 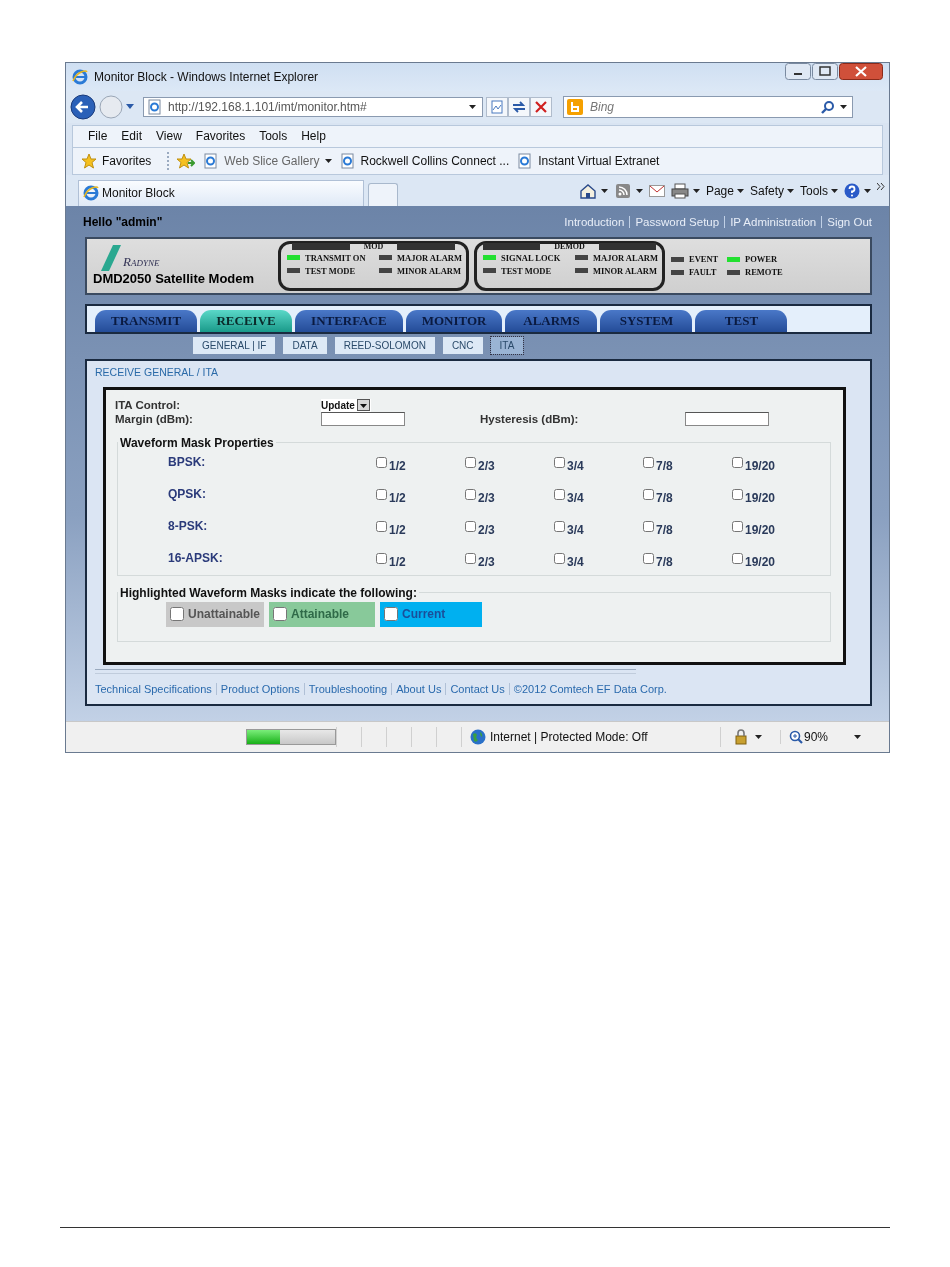 I want to click on command-menu: Page, so click(x=724, y=190).